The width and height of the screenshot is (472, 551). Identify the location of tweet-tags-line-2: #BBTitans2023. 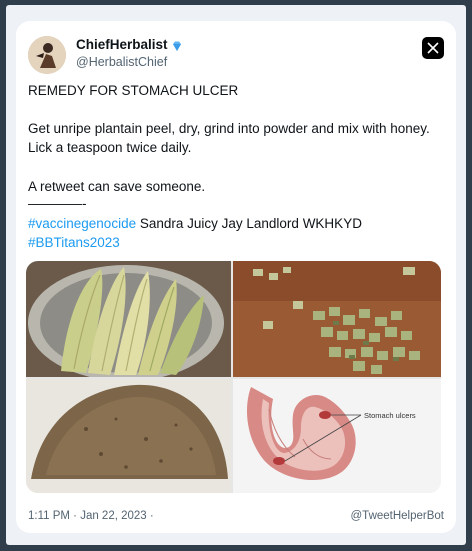
(74, 243).